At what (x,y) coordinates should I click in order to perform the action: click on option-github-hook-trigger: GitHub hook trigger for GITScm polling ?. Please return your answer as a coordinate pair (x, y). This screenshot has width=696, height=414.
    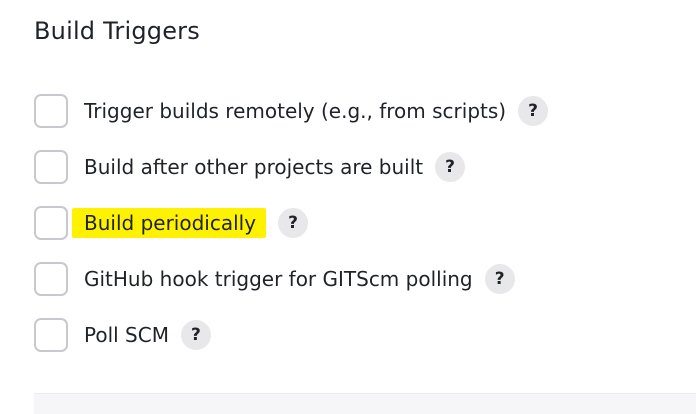
    Looking at the image, I should click on (359, 279).